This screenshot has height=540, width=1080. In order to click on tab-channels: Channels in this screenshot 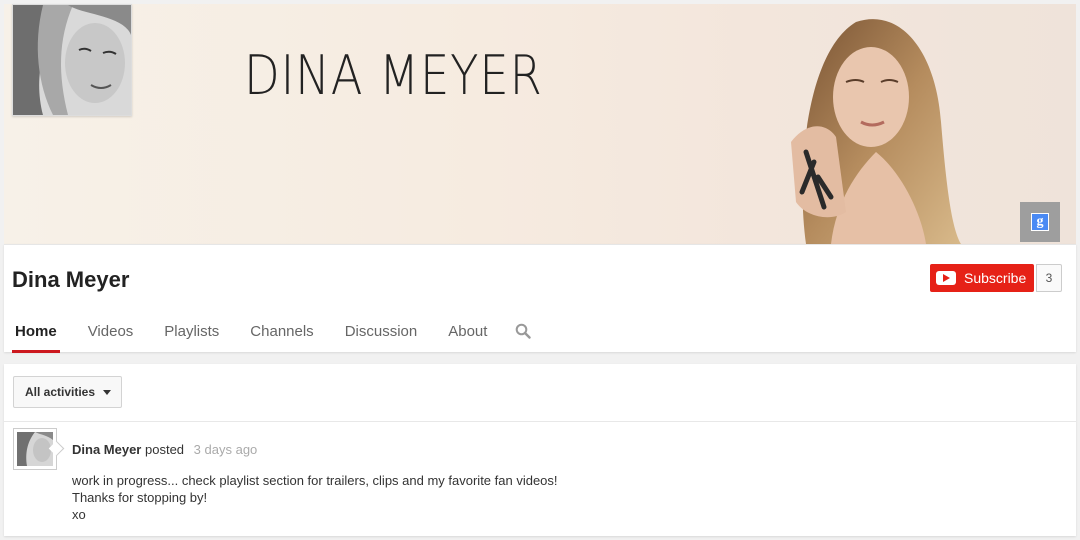, I will do `click(281, 334)`.